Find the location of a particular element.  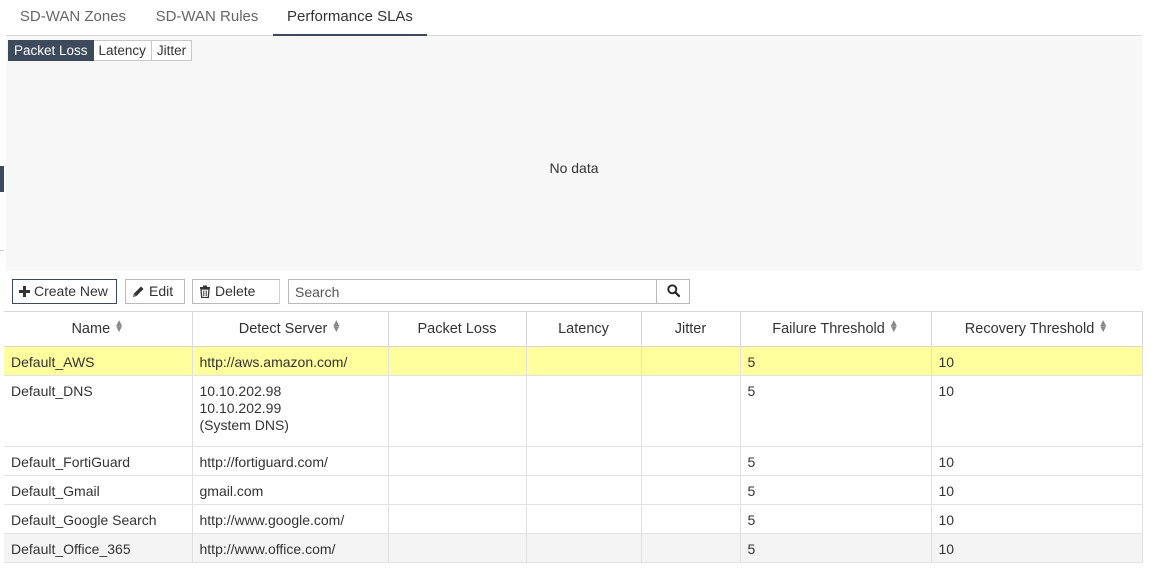

tab-sdwan-rules: SD-WAN Rules is located at coordinates (207, 18).